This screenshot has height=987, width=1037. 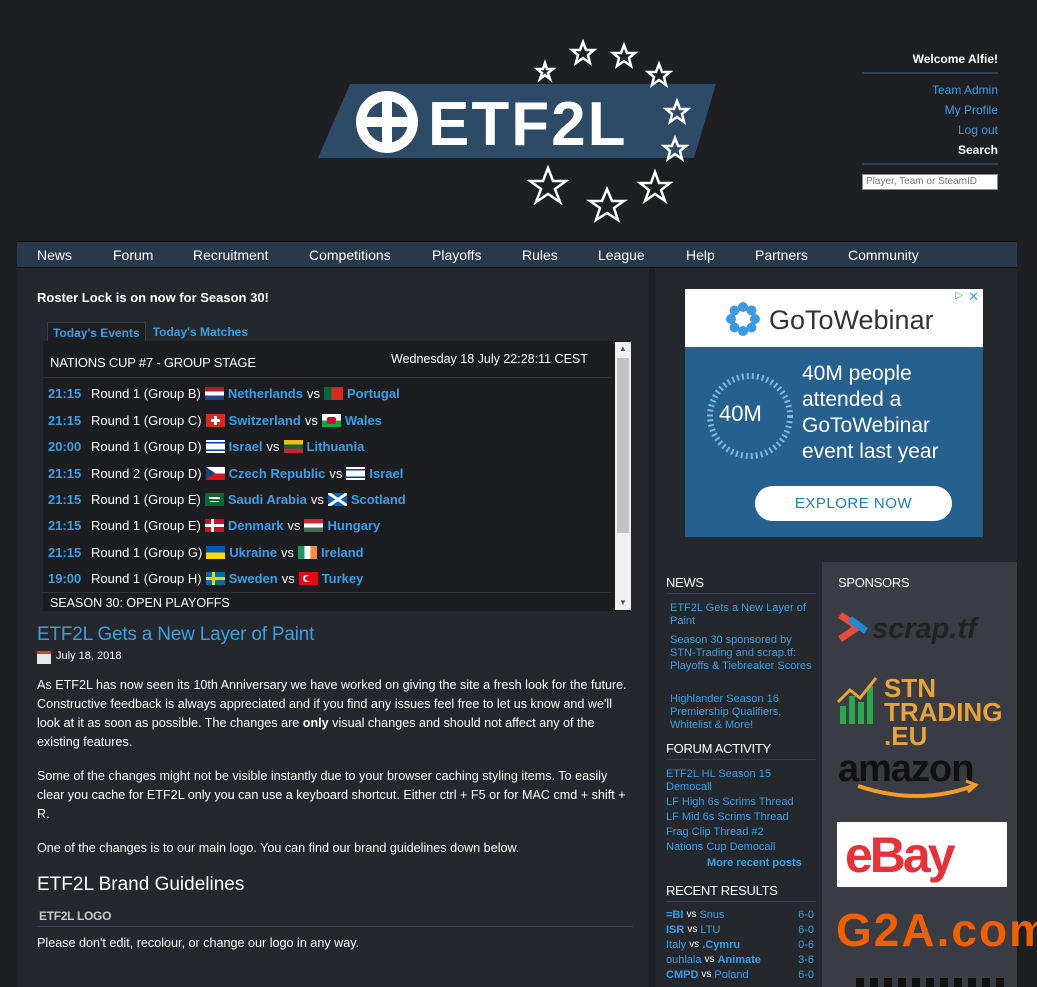 What do you see at coordinates (710, 931) in the screenshot?
I see `team-link: LTU` at bounding box center [710, 931].